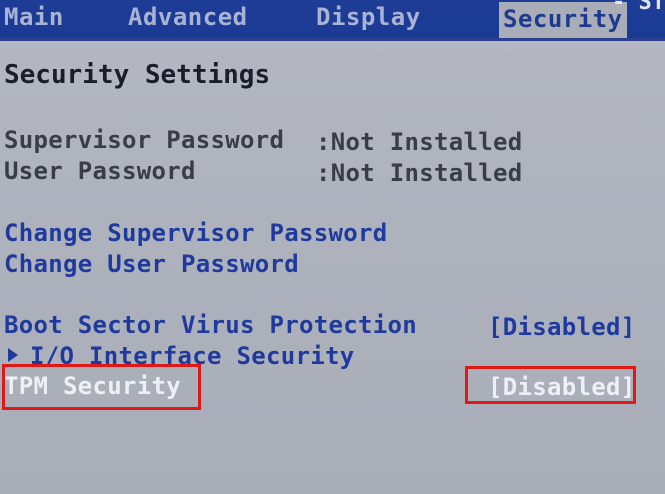 The width and height of the screenshot is (665, 494). What do you see at coordinates (151, 264) in the screenshot?
I see `change-user-password-item: Change User Password` at bounding box center [151, 264].